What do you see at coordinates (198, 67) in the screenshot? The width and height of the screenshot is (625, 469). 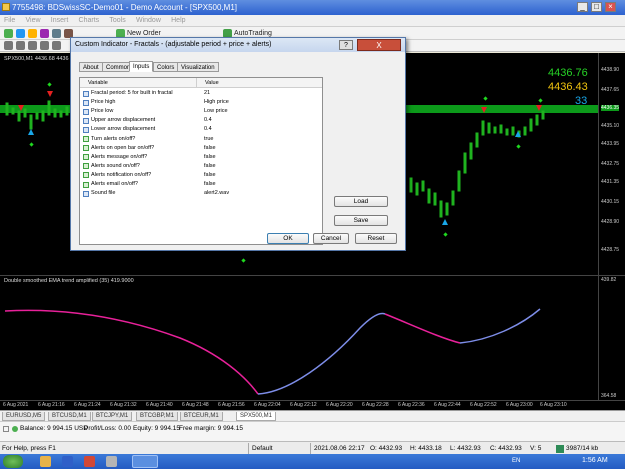 I see `dialog-tab-visualization: Visualization` at bounding box center [198, 67].